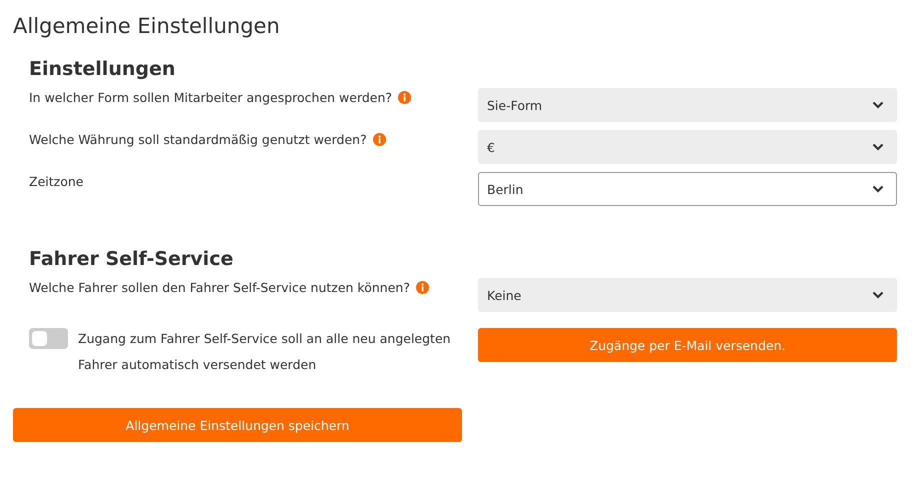  What do you see at coordinates (210, 97) in the screenshot?
I see `field-label: In welcher Form sollen Mitarbeiter angesprochen werden?` at bounding box center [210, 97].